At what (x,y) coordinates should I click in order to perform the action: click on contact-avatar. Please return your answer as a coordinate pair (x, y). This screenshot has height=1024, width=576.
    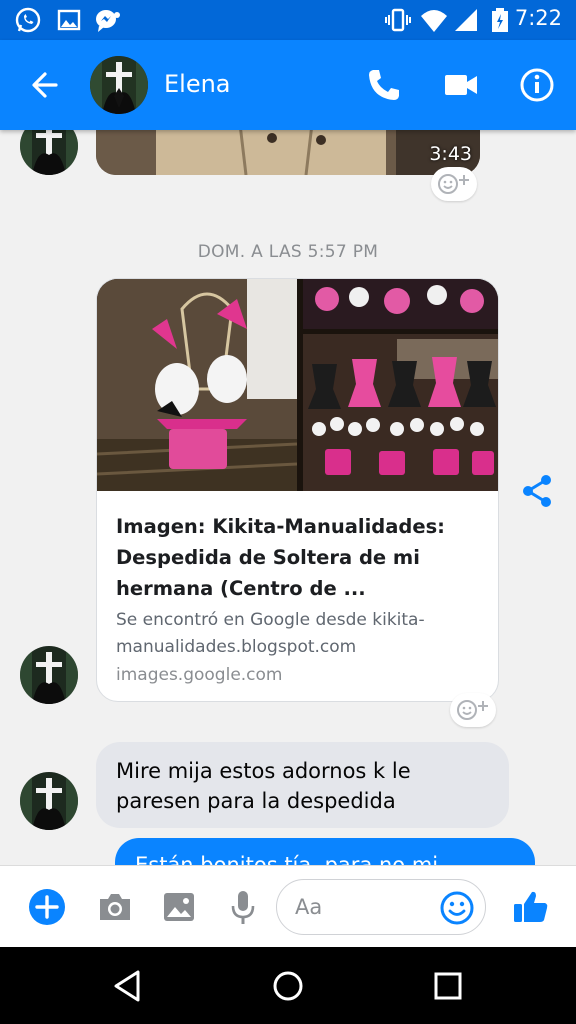
    Looking at the image, I should click on (119, 85).